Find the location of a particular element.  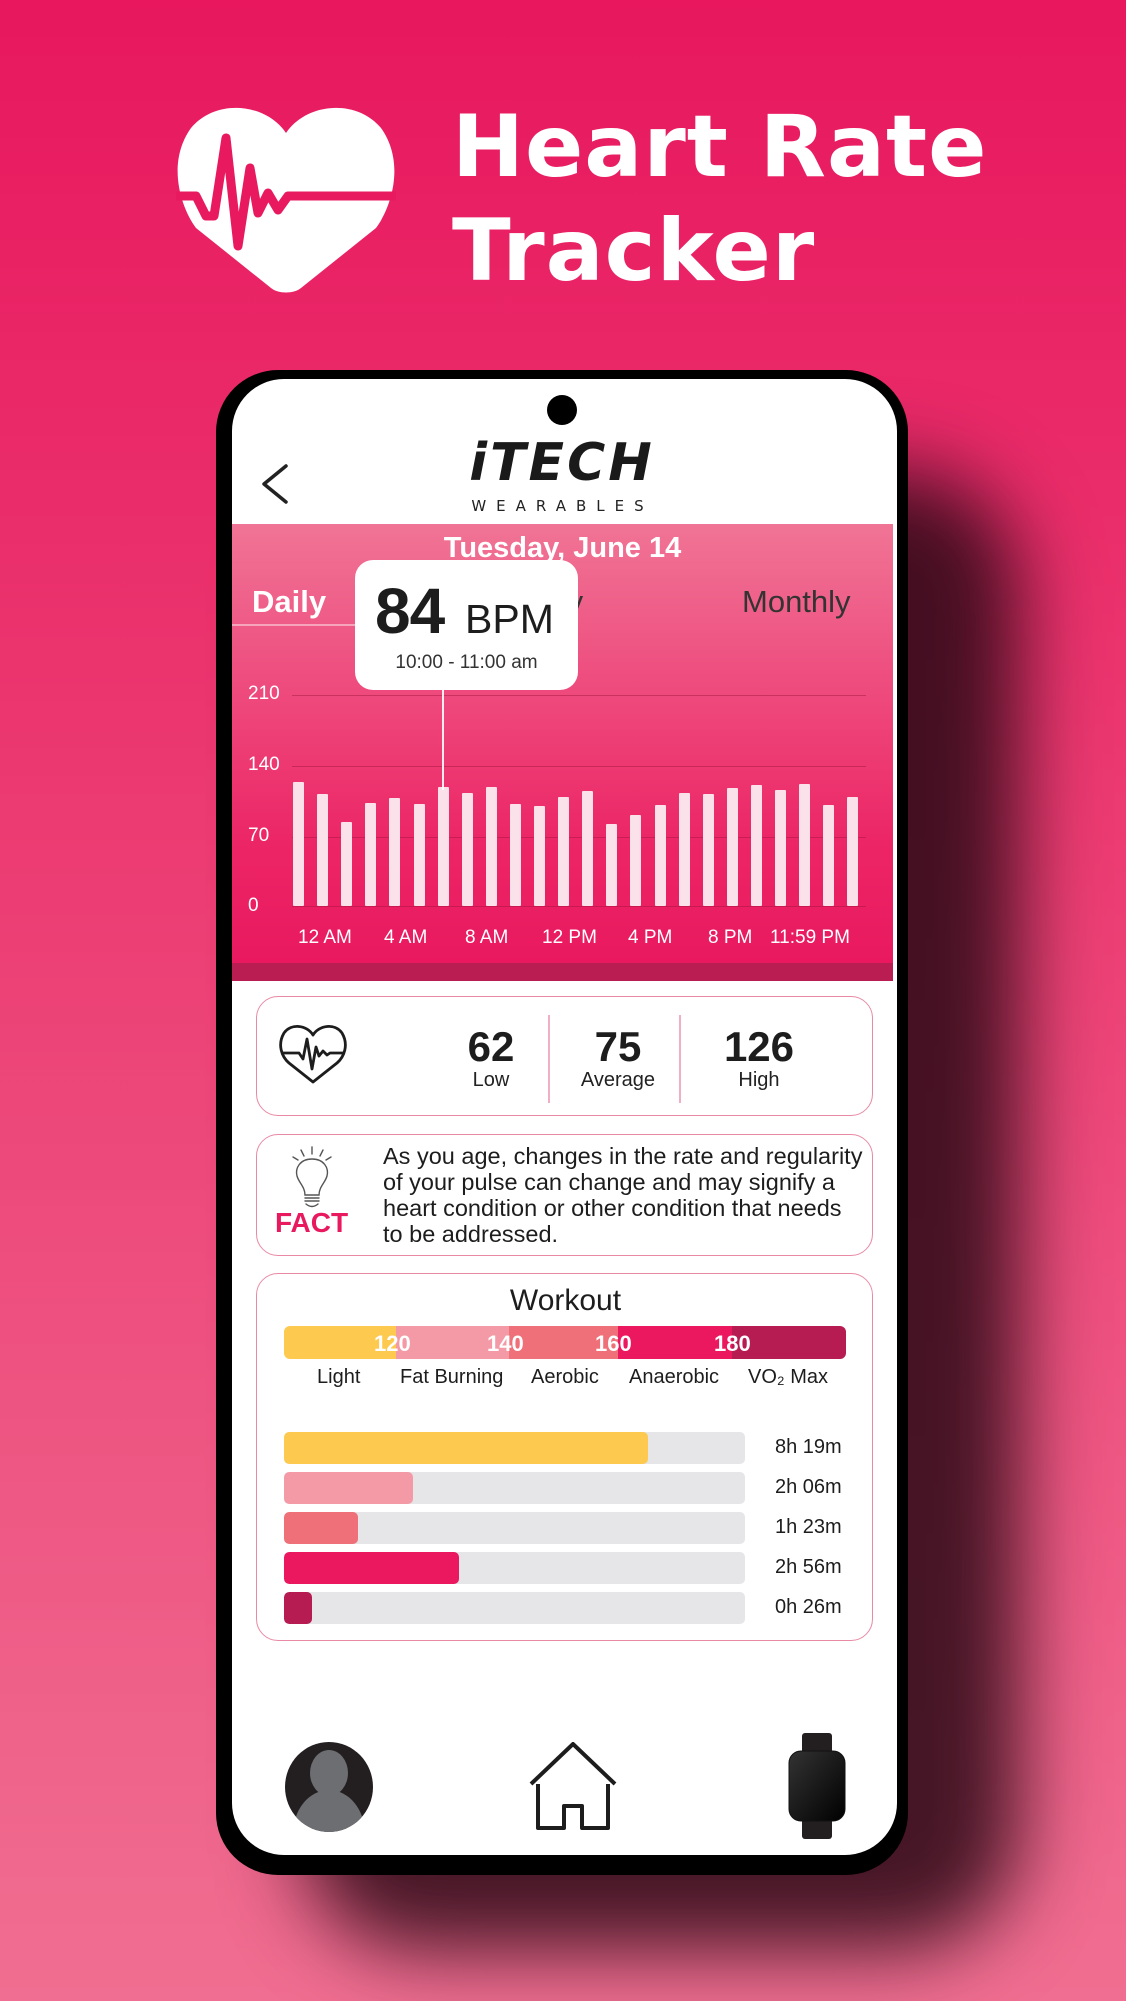

stat-low-label: Low is located at coordinates (491, 1080).